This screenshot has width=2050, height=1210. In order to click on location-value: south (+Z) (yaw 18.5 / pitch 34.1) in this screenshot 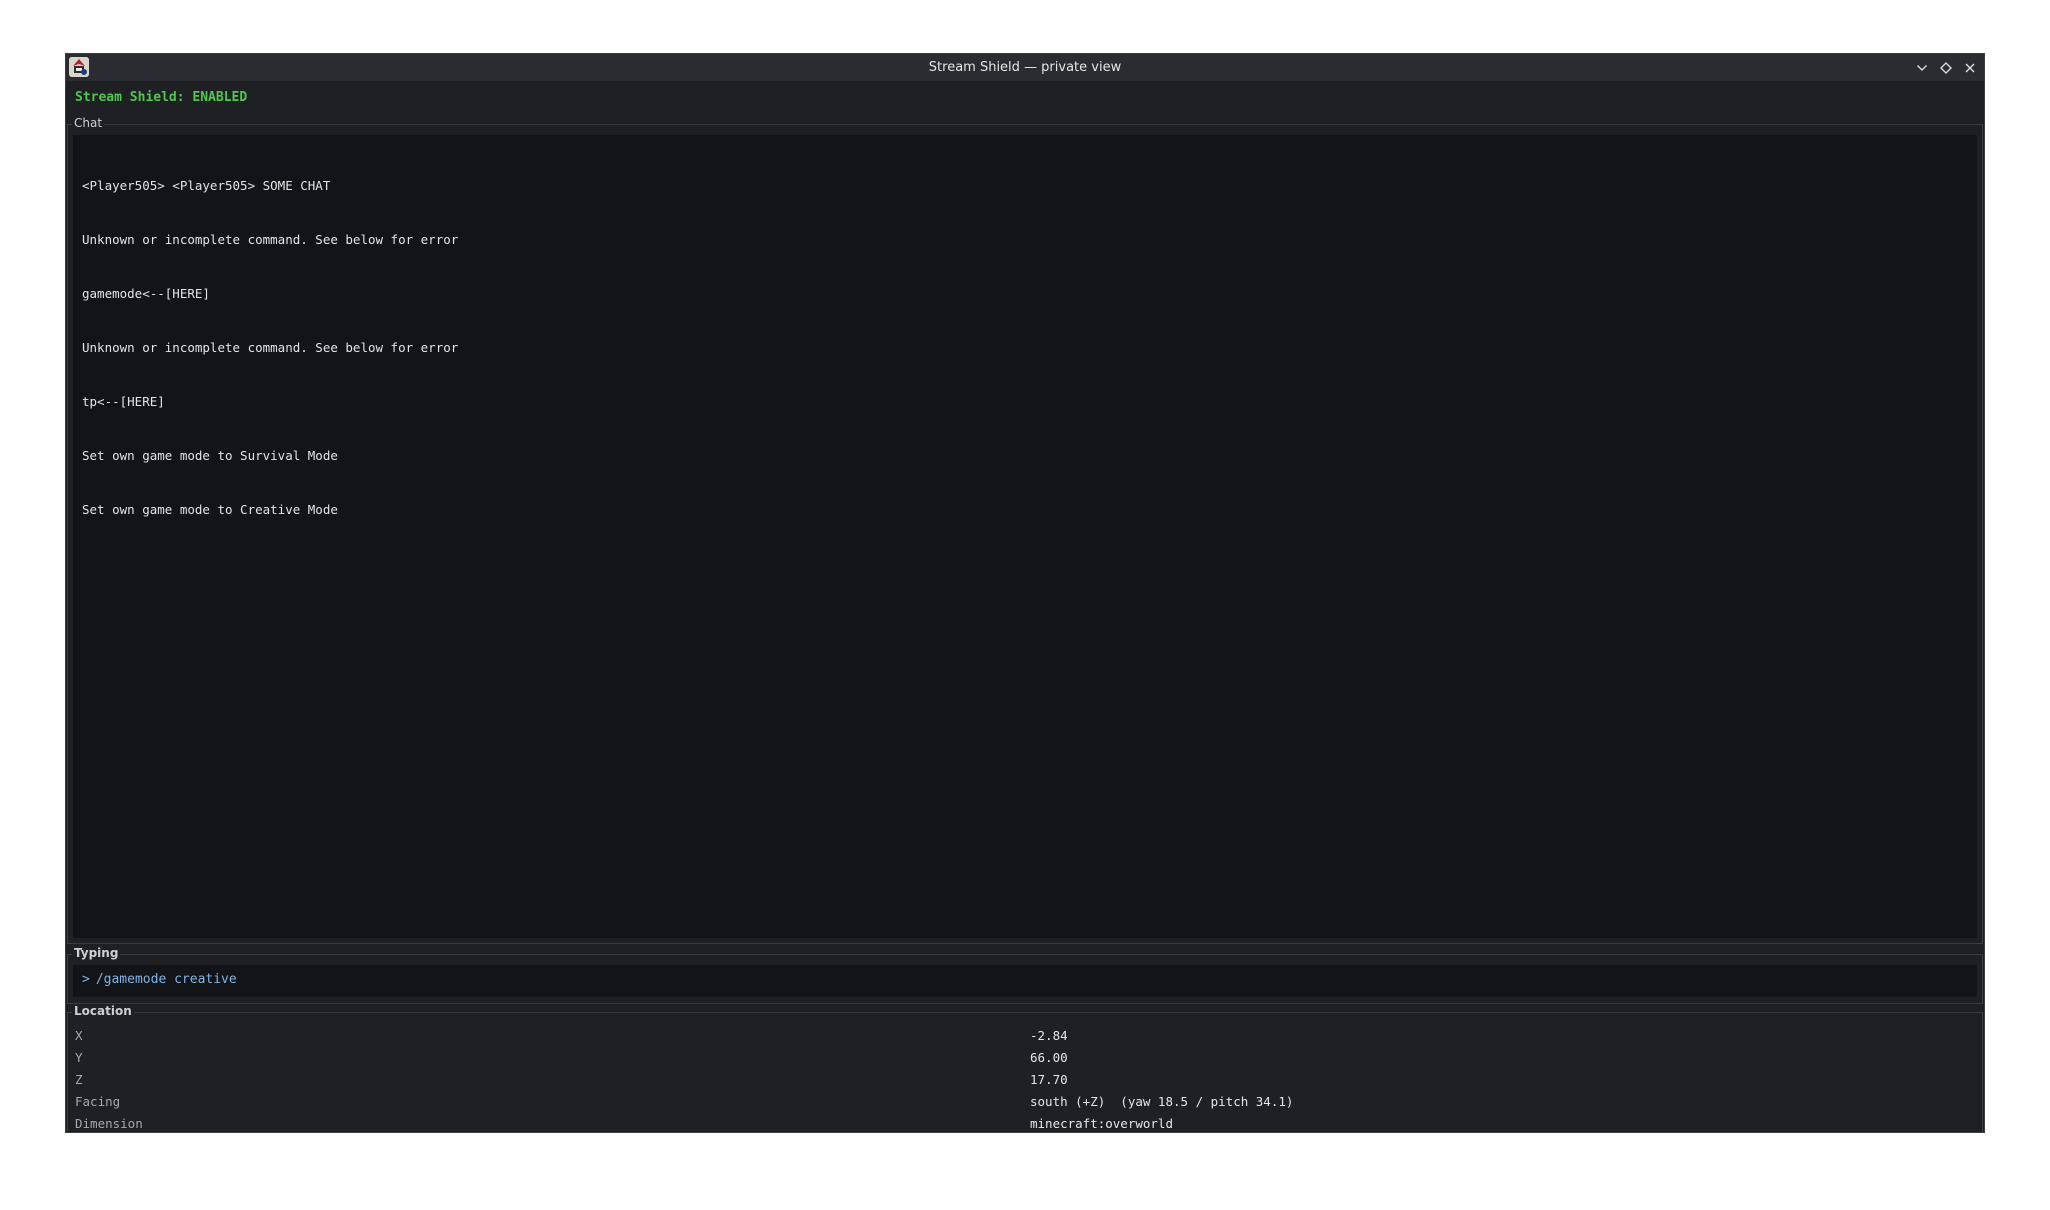, I will do `click(1162, 1101)`.